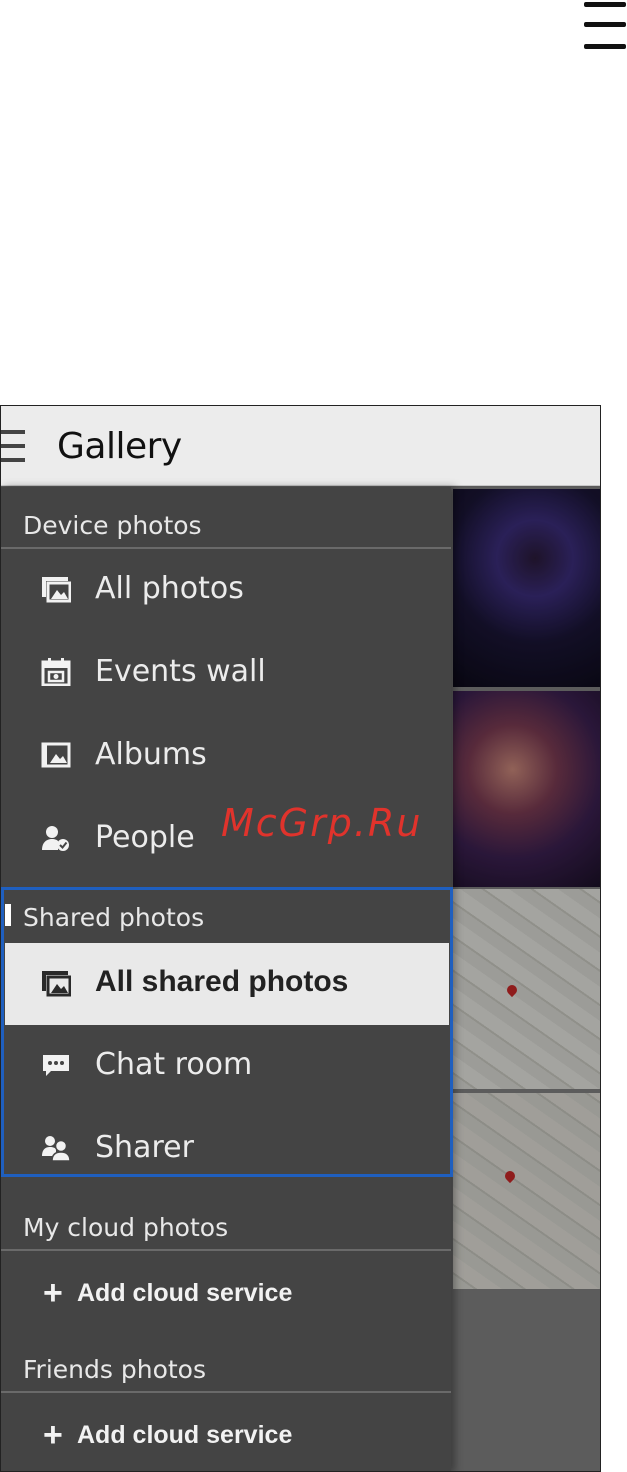  I want to click on section-indicator, so click(8, 915).